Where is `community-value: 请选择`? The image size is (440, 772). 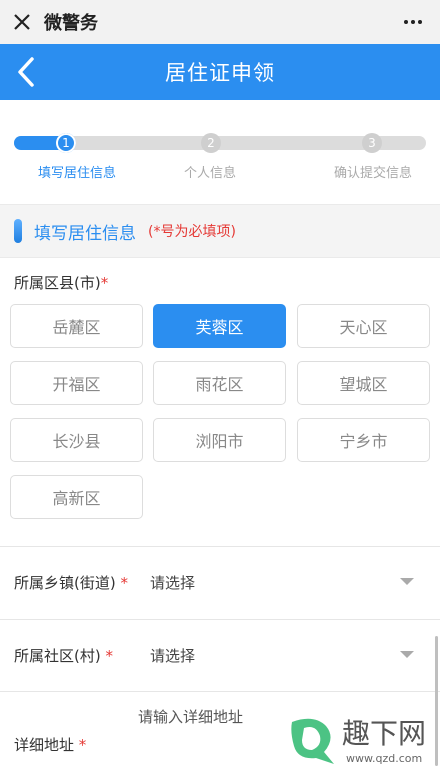
community-value: 请选择 is located at coordinates (173, 655).